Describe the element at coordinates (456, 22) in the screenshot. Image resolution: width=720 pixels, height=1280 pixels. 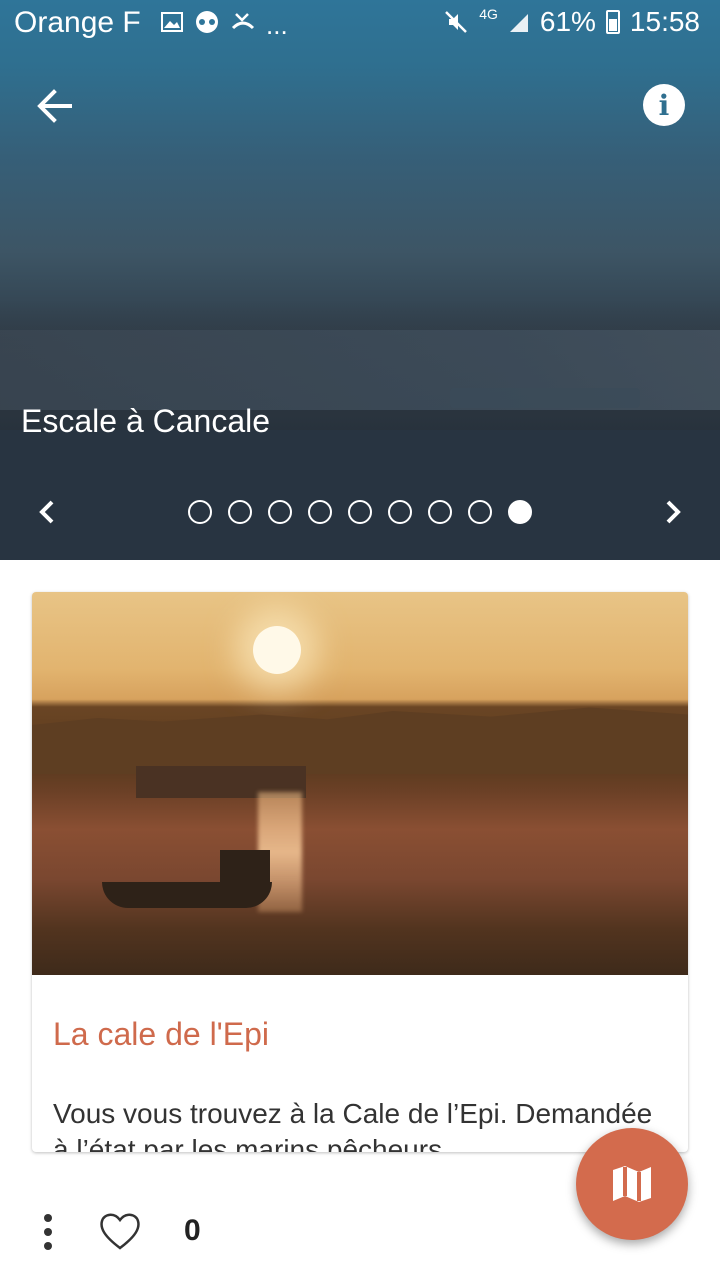
I see `mute-icon` at that location.